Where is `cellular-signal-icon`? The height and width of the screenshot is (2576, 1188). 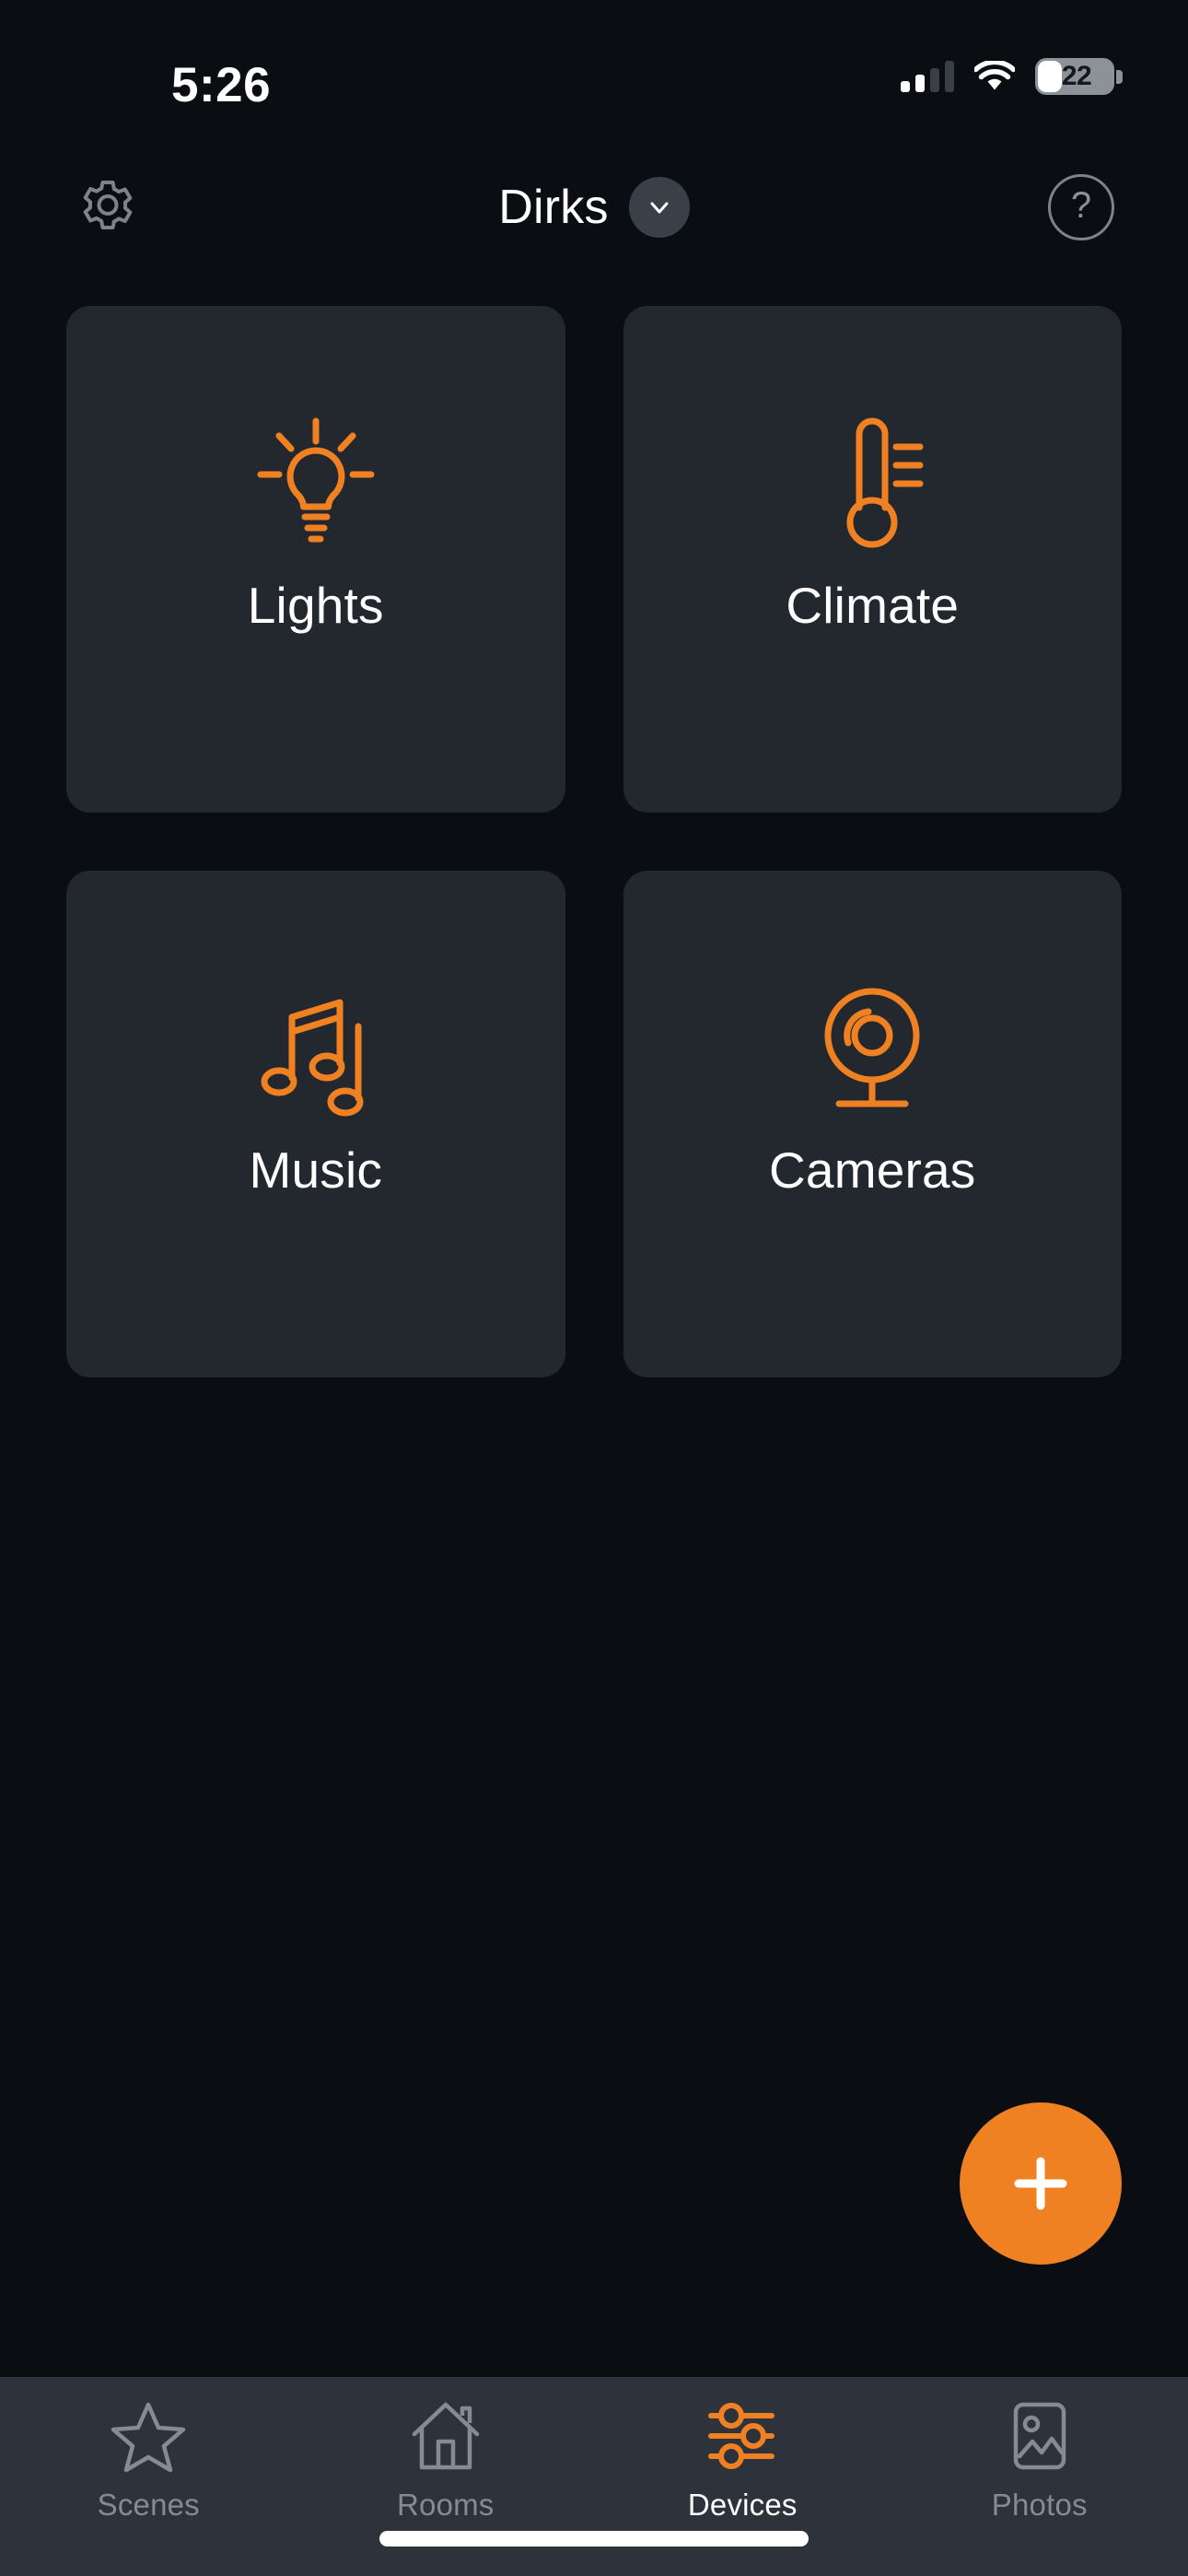
cellular-signal-icon is located at coordinates (927, 76).